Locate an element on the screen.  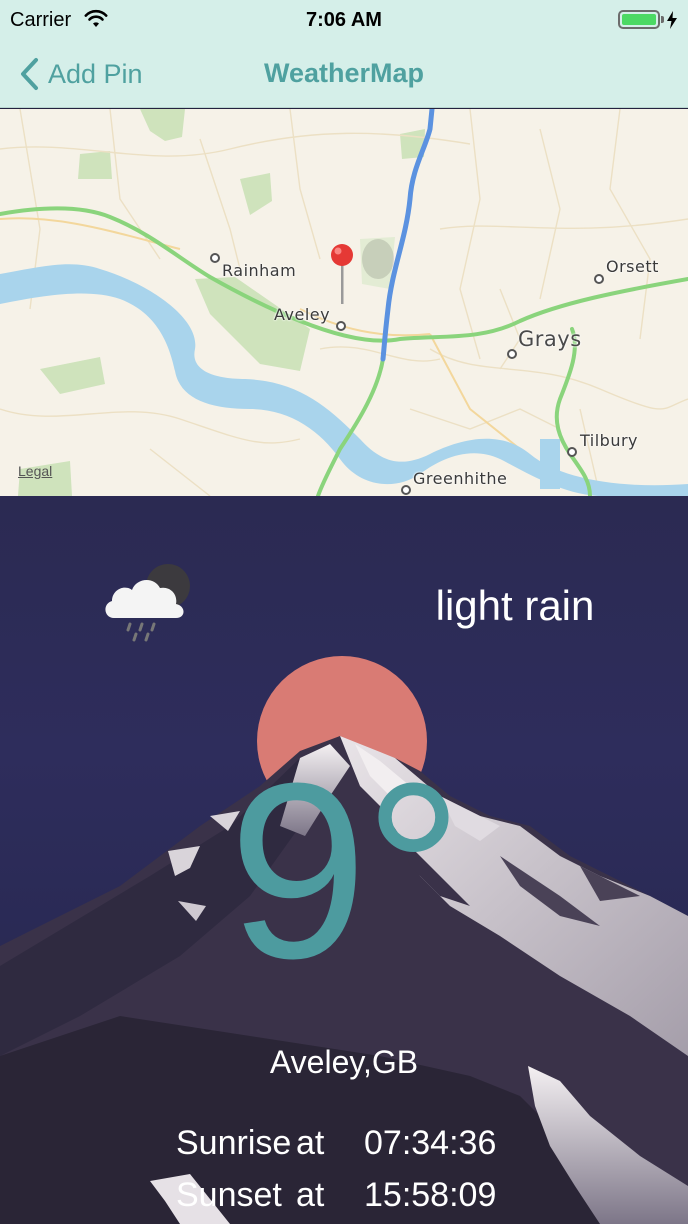
map-pin-icon is located at coordinates (342, 274).